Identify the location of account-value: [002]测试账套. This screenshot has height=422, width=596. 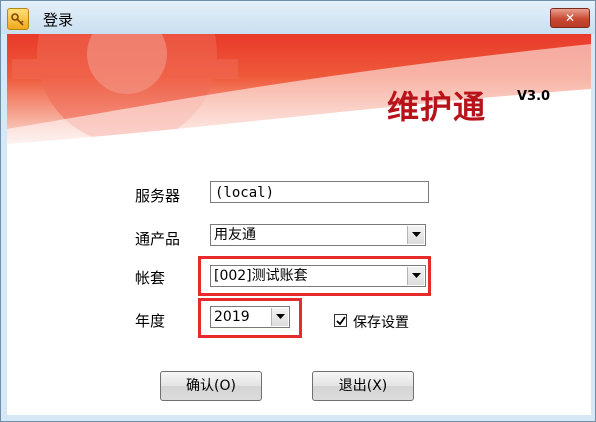
(261, 276).